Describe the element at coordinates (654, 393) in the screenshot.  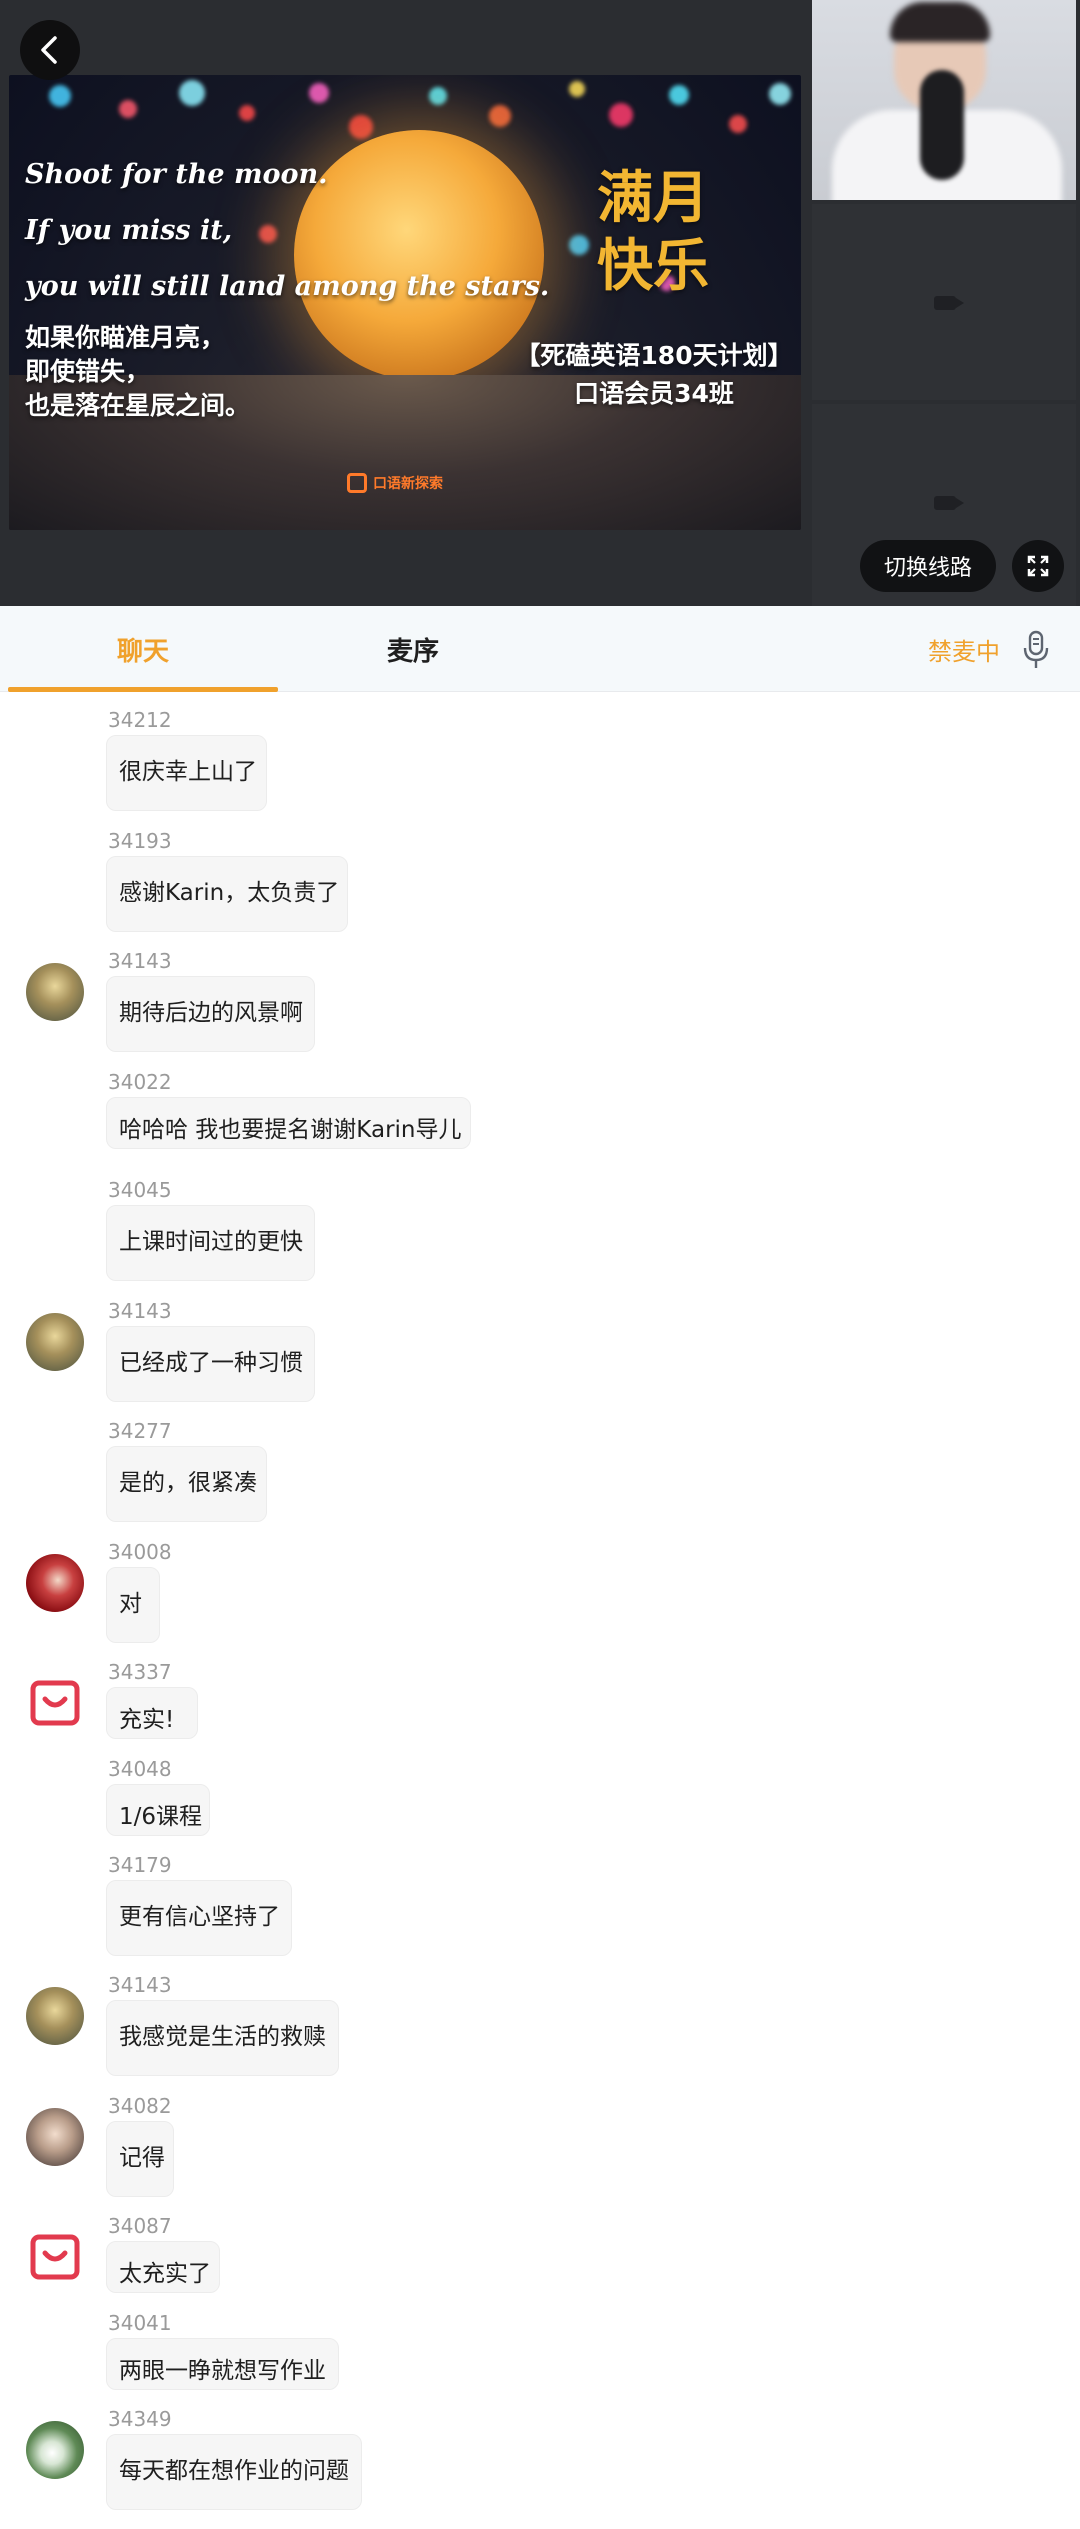
I see `slide-plan-line: 口语会员34班` at that location.